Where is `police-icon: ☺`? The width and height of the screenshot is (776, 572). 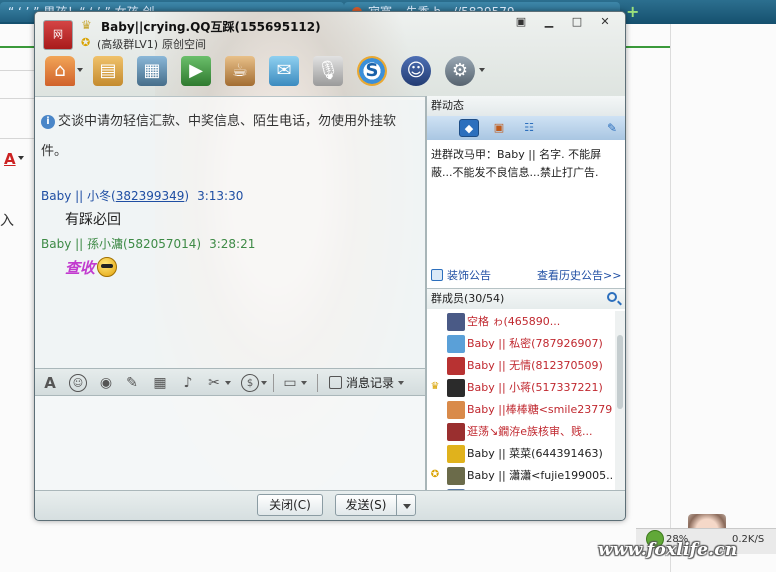
police-icon: ☺ is located at coordinates (416, 71).